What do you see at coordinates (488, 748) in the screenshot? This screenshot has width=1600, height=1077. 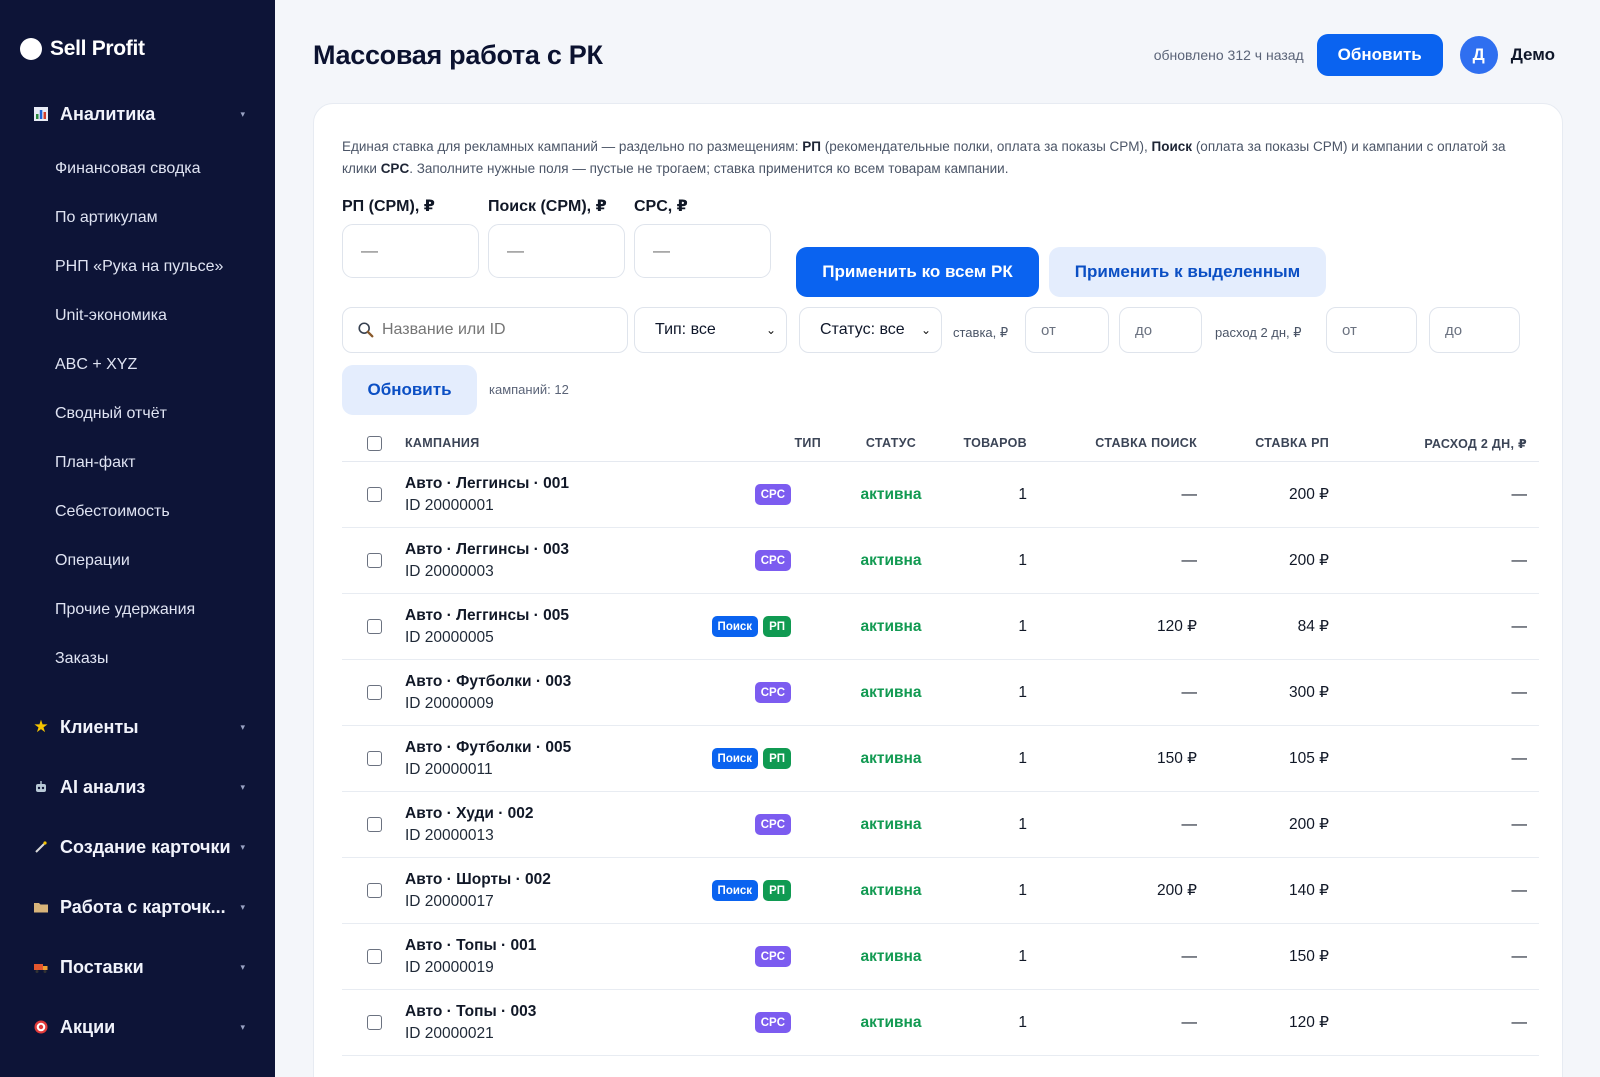 I see `campaign-name: Авто · Футболки · 005` at bounding box center [488, 748].